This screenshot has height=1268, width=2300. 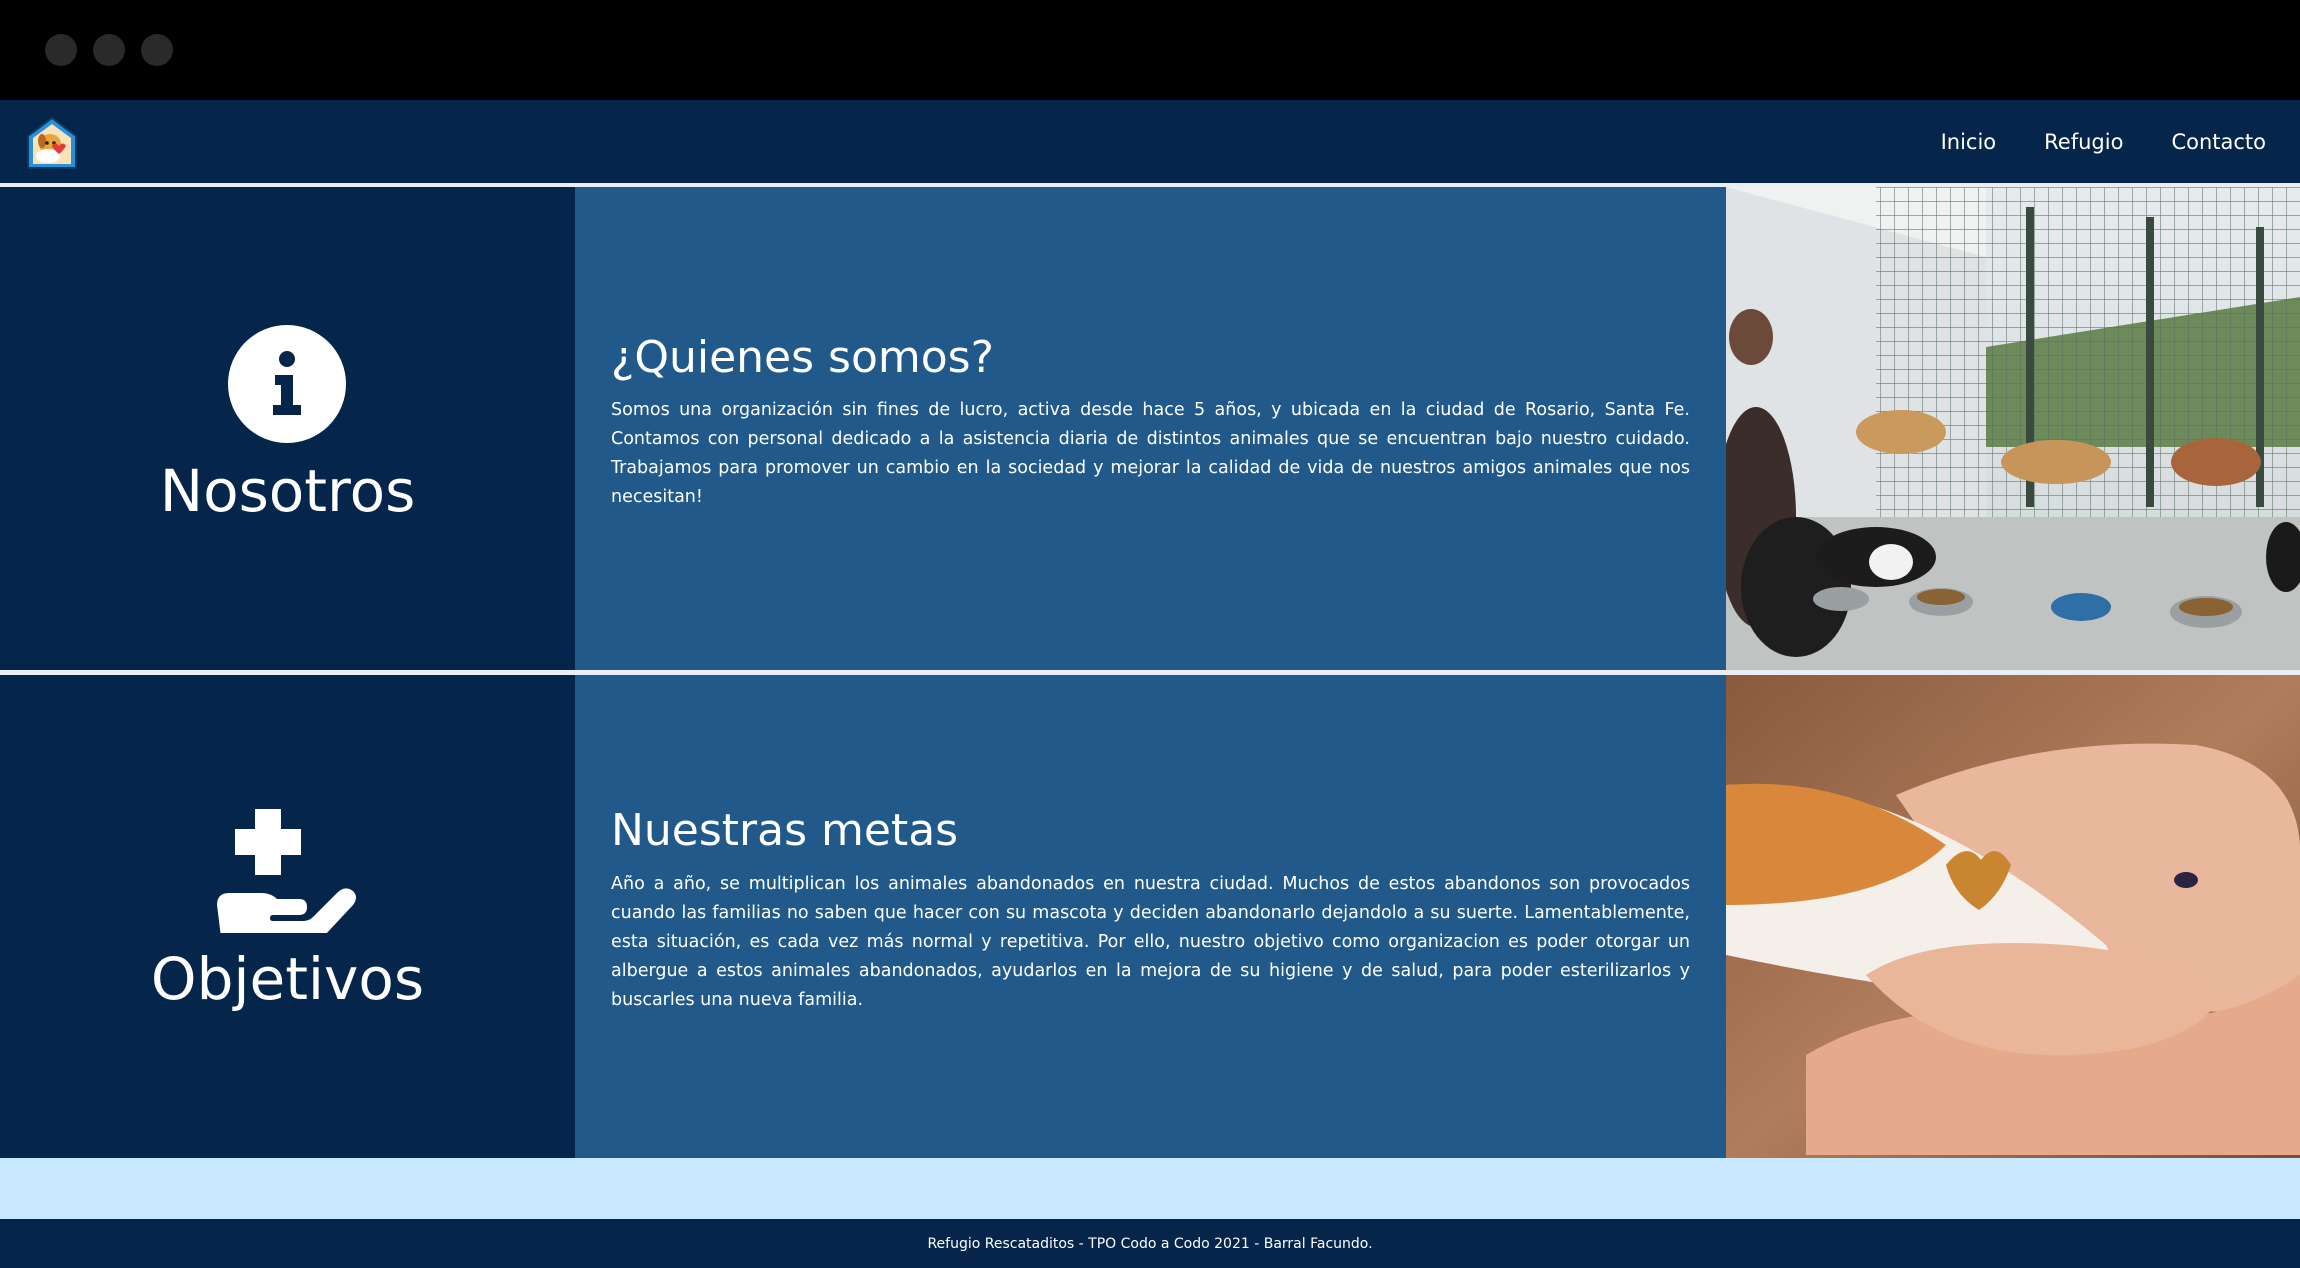 I want to click on window-titlebar, so click(x=1150, y=50).